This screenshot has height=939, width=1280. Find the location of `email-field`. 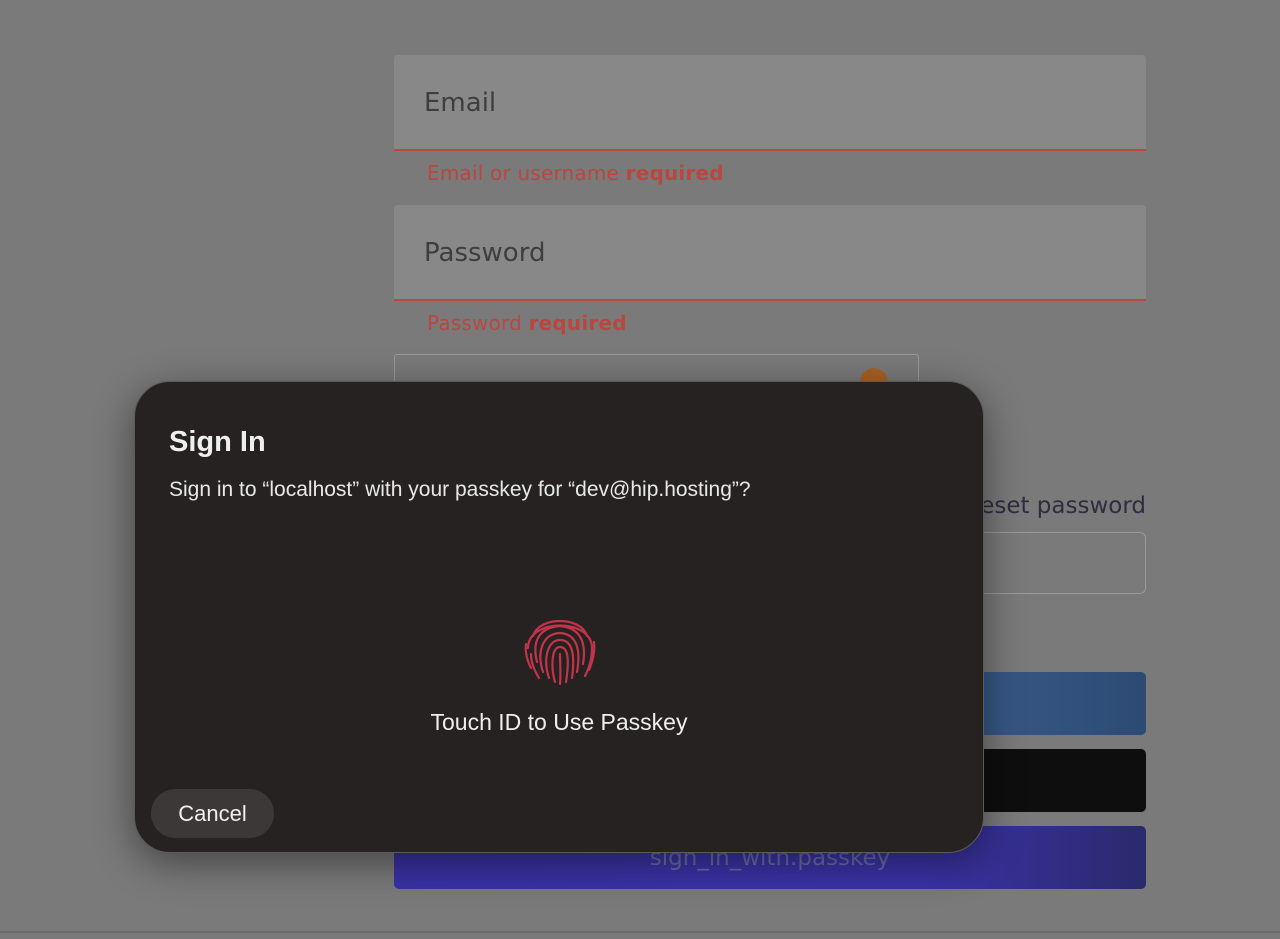

email-field is located at coordinates (770, 103).